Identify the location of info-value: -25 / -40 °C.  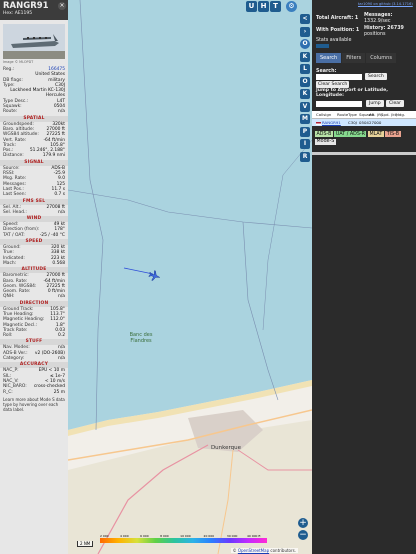
(52, 235).